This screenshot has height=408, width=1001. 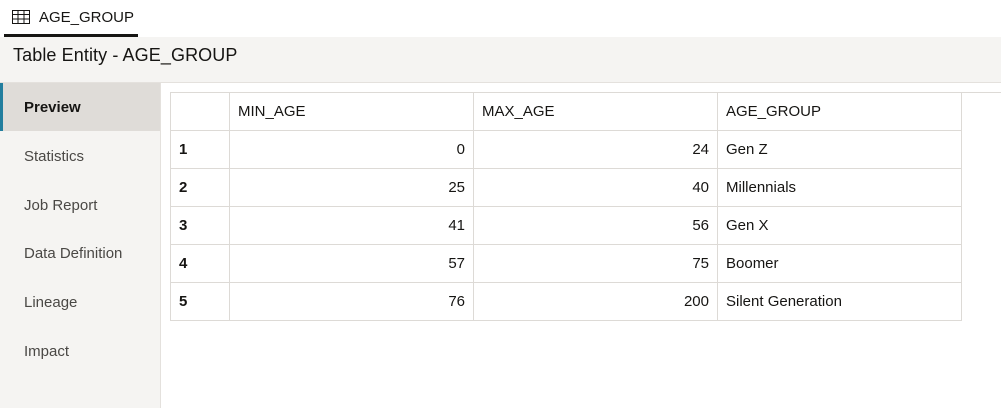 I want to click on cell-max-age: 40, so click(x=595, y=187).